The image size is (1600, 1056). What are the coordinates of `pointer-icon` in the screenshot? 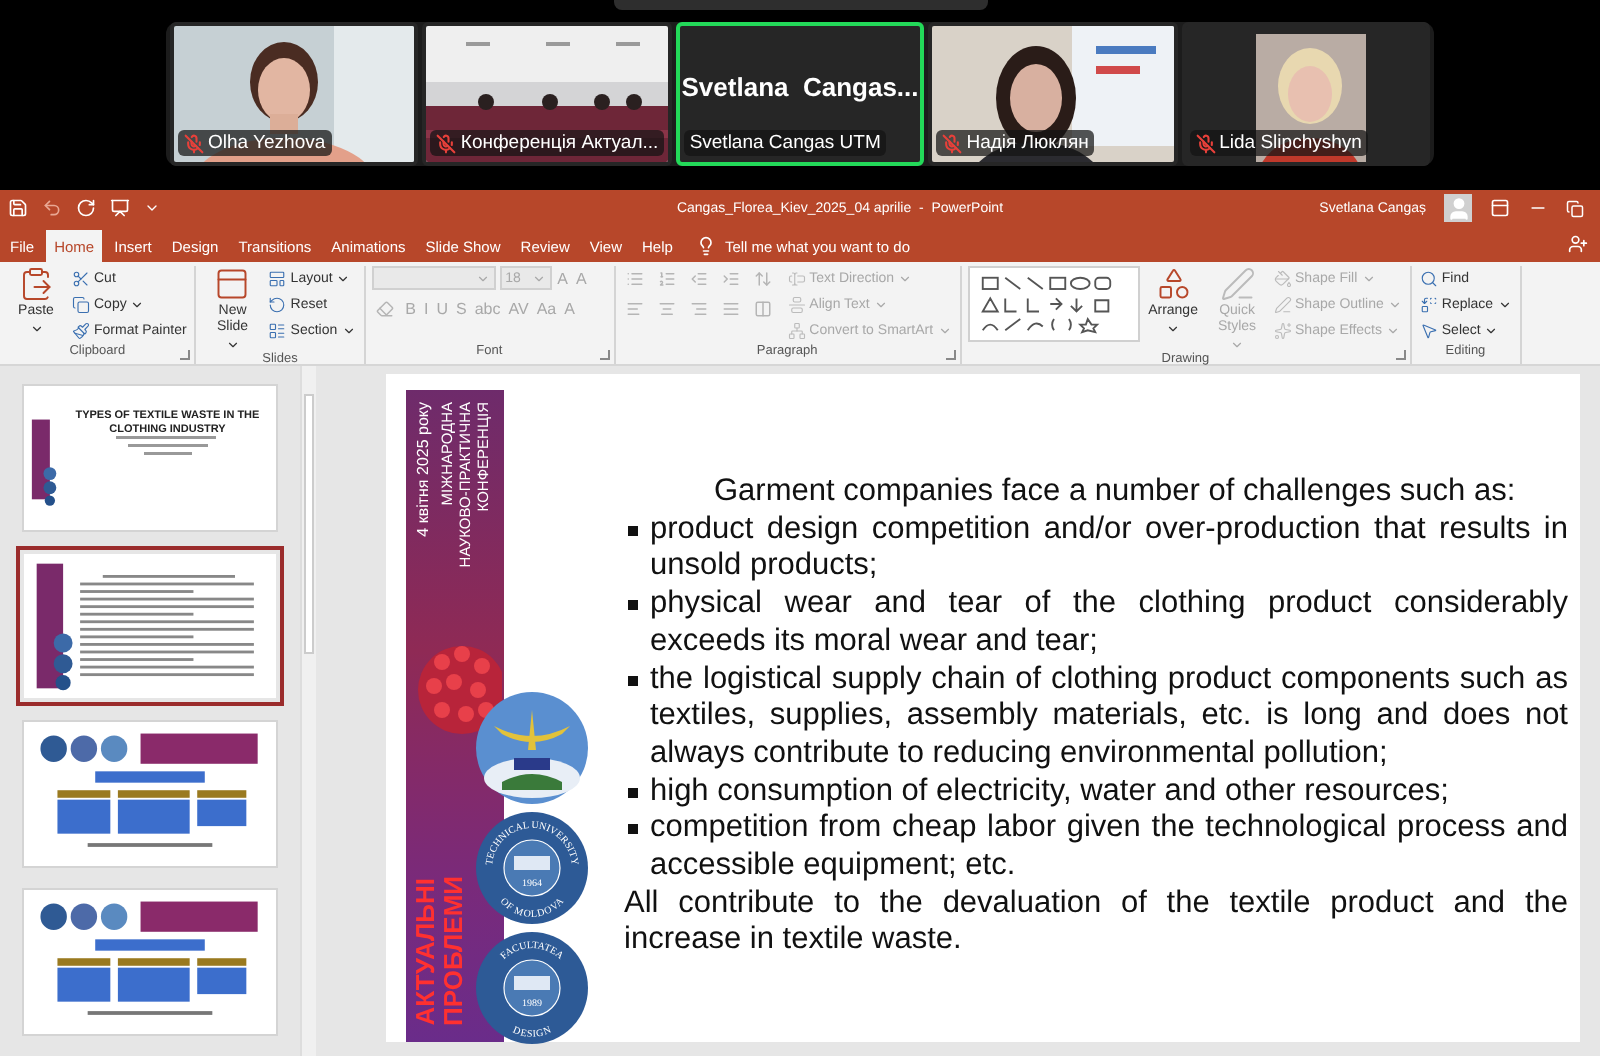 It's located at (1428, 330).